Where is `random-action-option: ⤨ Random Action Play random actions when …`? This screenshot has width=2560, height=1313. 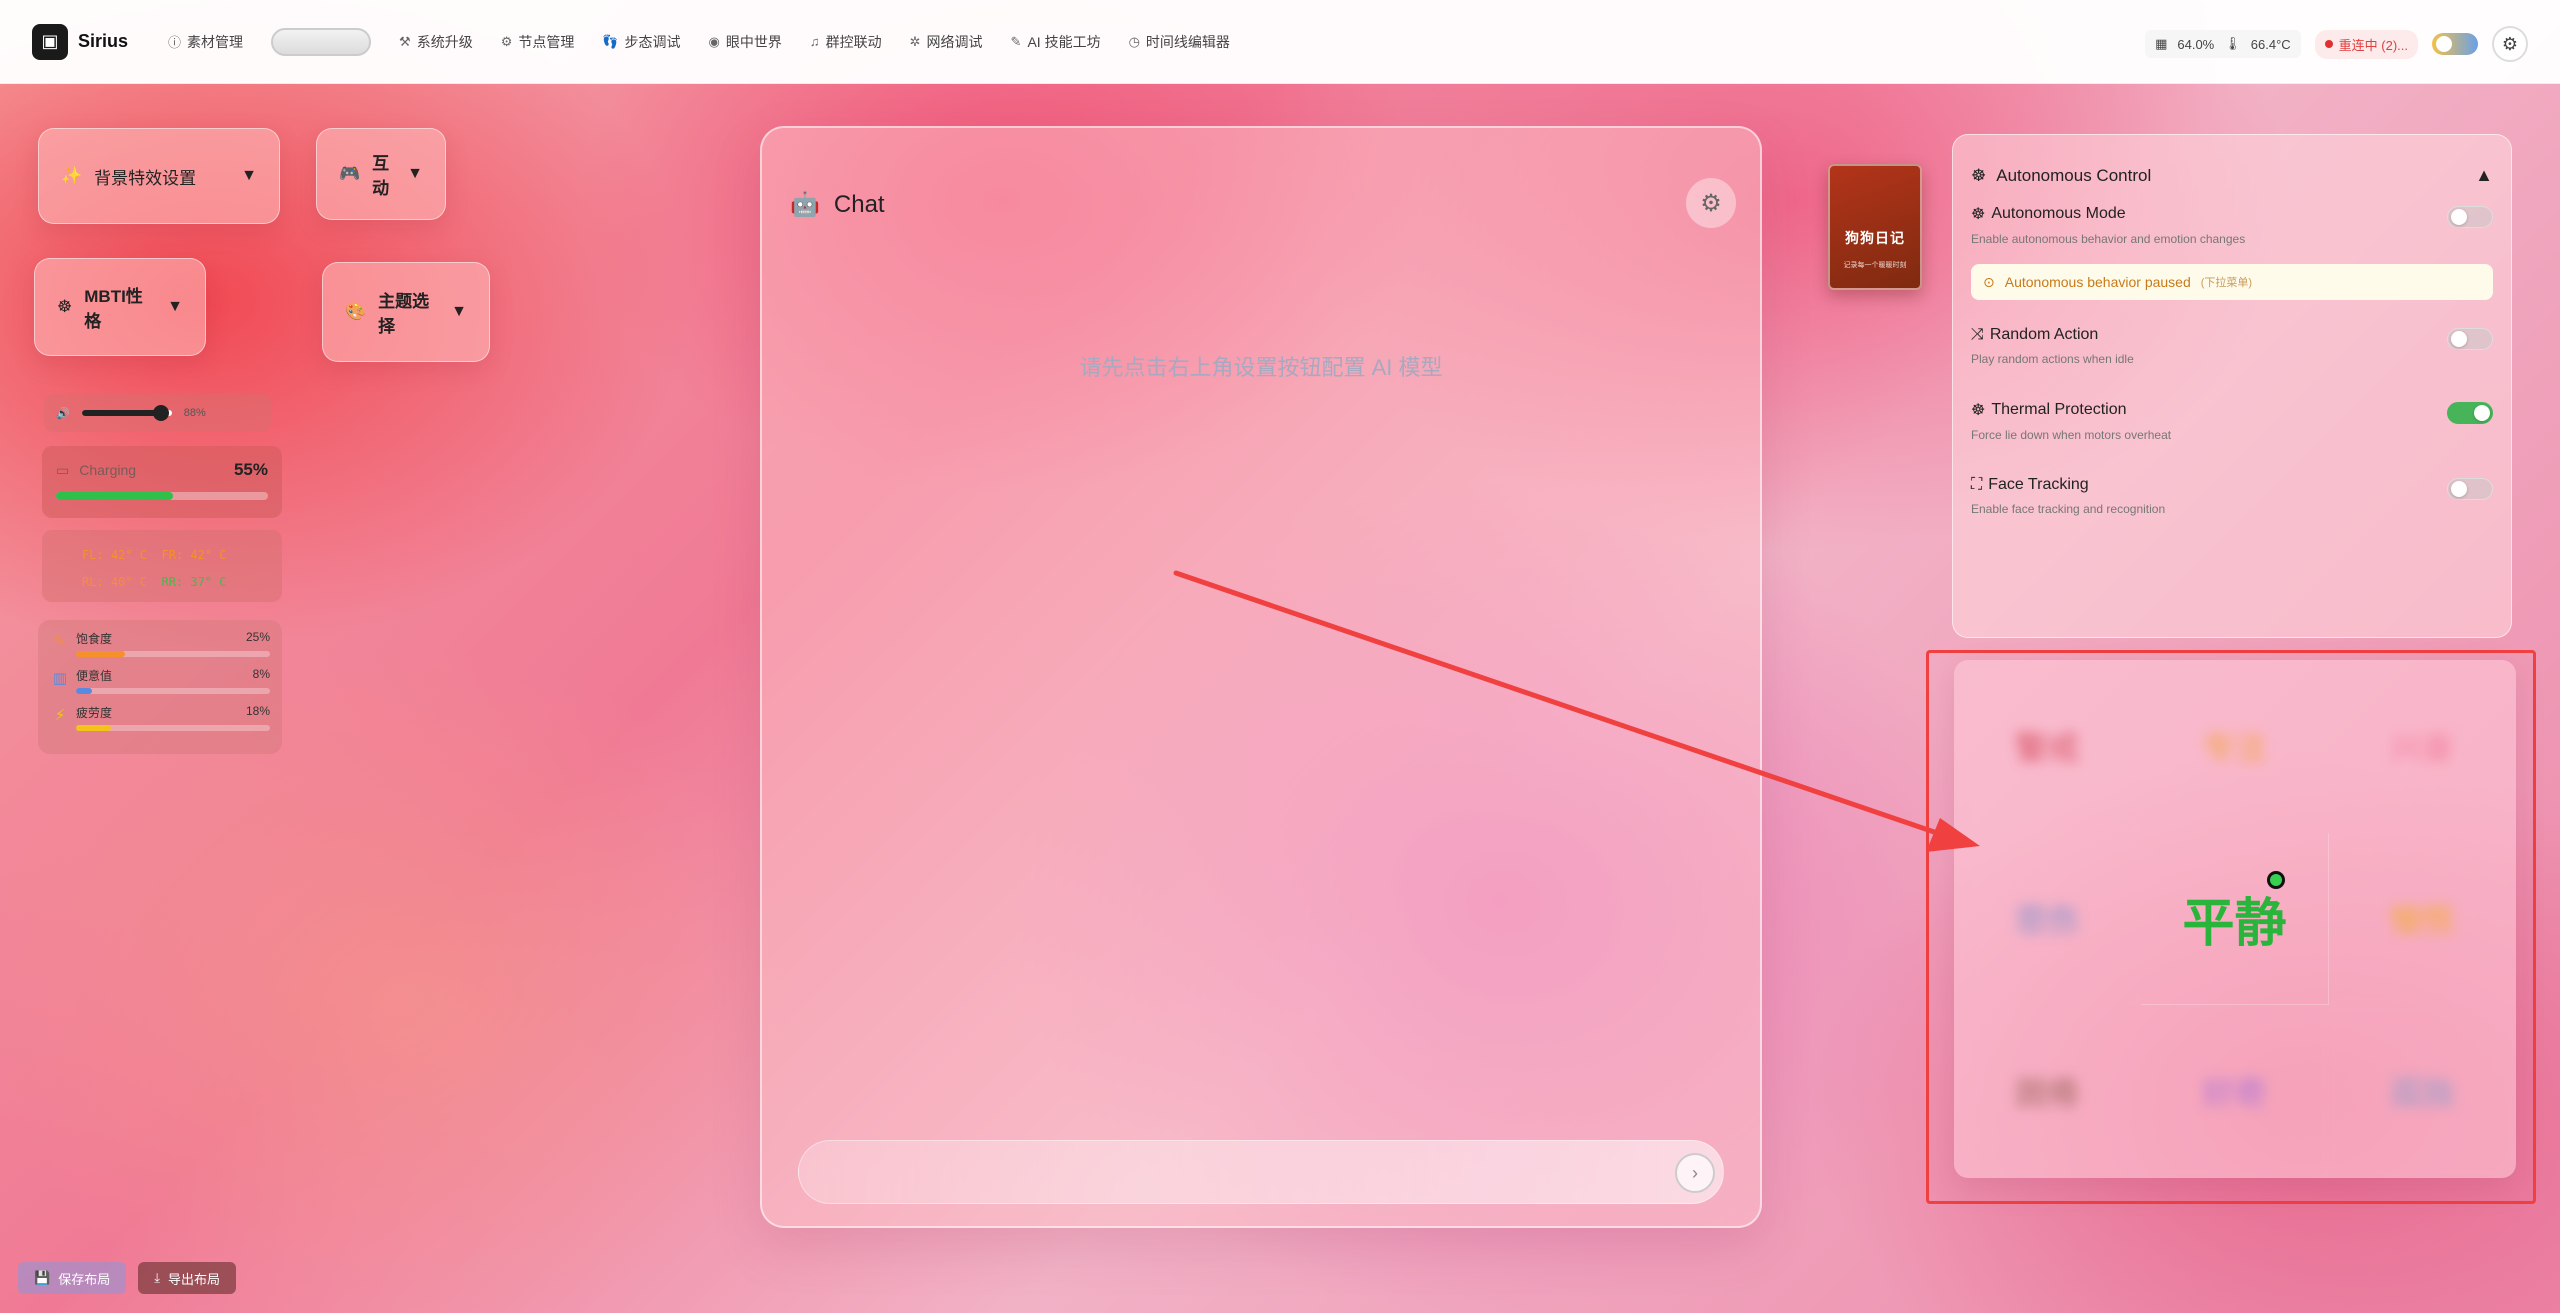
random-action-option: ⤨ Random Action Play random actions when … is located at coordinates (2232, 346).